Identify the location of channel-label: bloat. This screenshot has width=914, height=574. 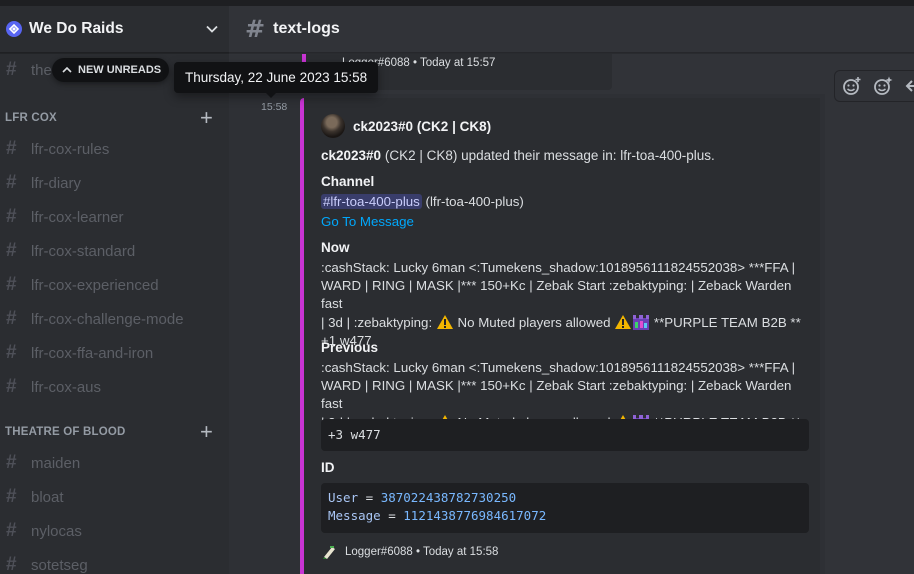
(47, 497).